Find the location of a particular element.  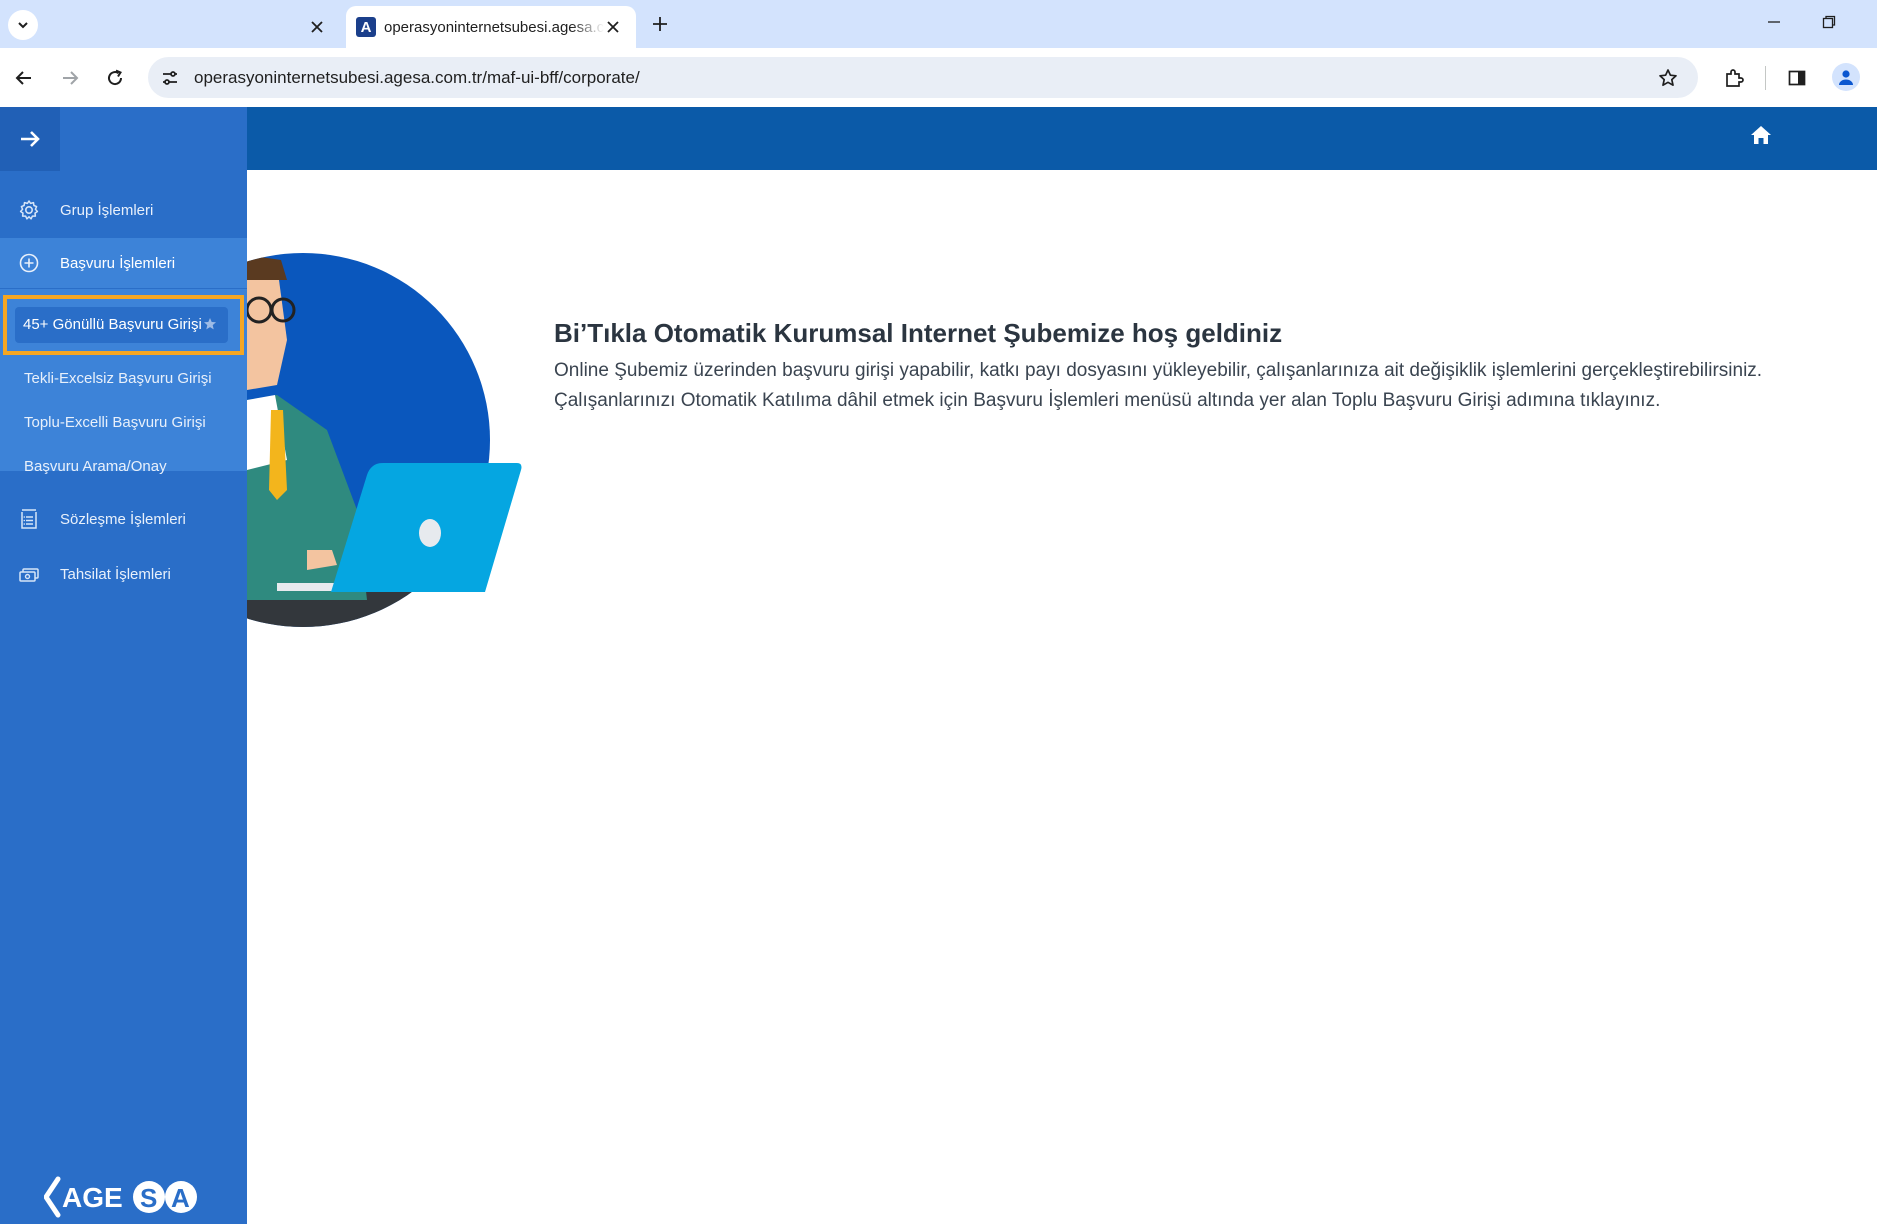

tab-title: operasyoninternetsubesi.agesa.com.tr is located at coordinates (494, 27).